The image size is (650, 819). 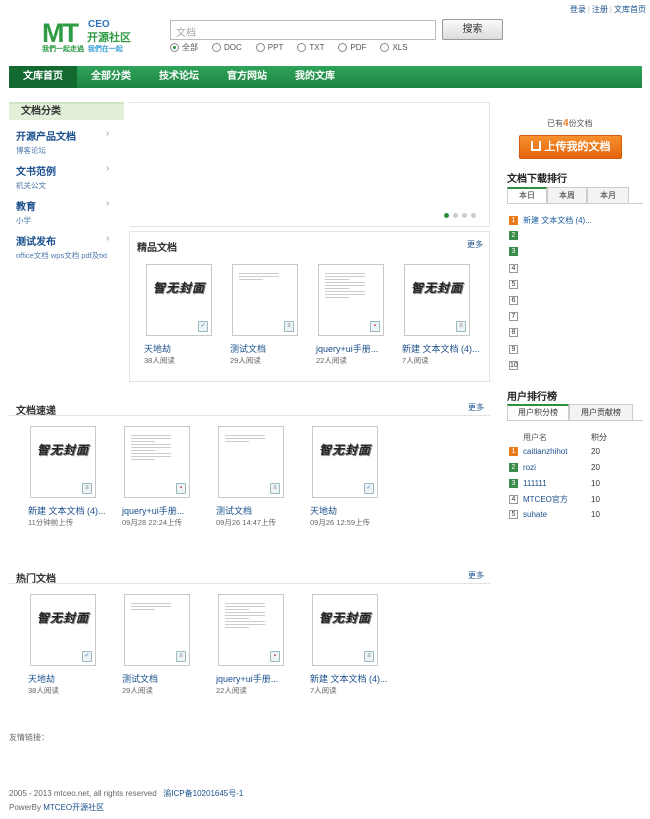 I want to click on sidebar-category-sub: 小学, so click(x=66, y=220).